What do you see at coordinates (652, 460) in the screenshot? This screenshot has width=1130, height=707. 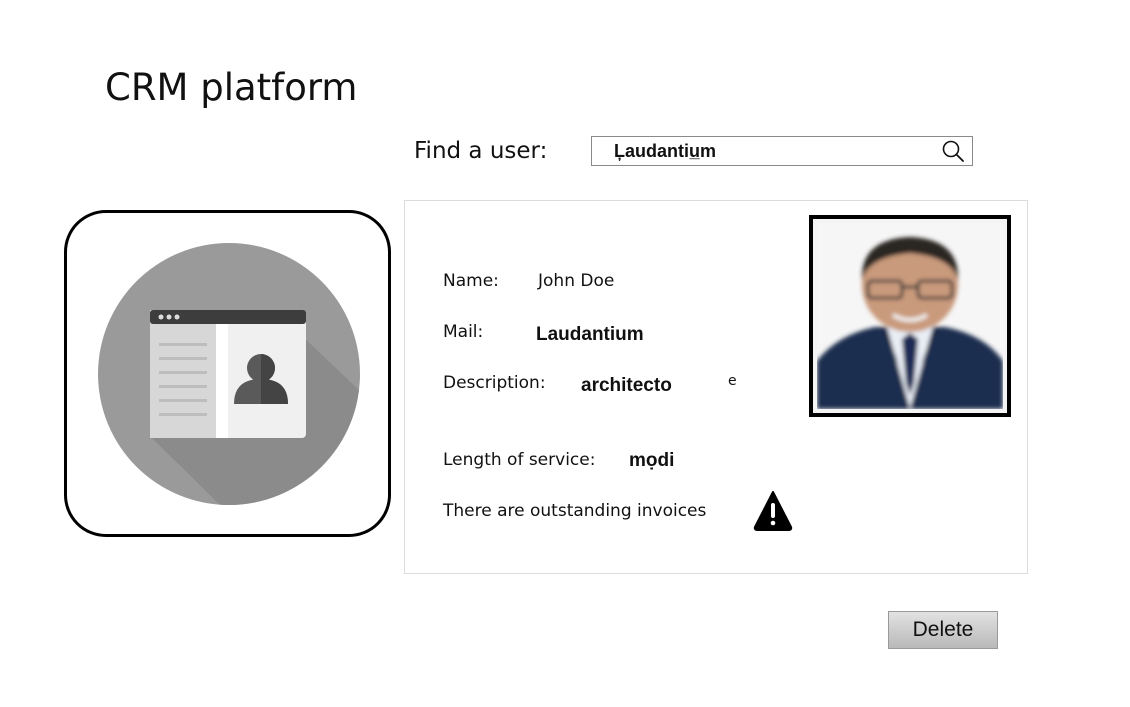 I see `service-value: mọdi` at bounding box center [652, 460].